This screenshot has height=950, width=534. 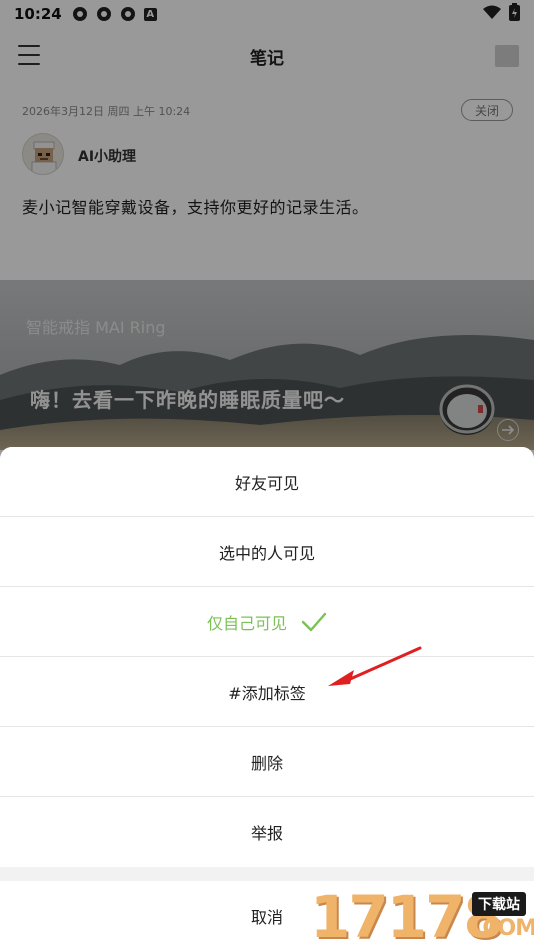 What do you see at coordinates (314, 622) in the screenshot?
I see `checkmark-icon` at bounding box center [314, 622].